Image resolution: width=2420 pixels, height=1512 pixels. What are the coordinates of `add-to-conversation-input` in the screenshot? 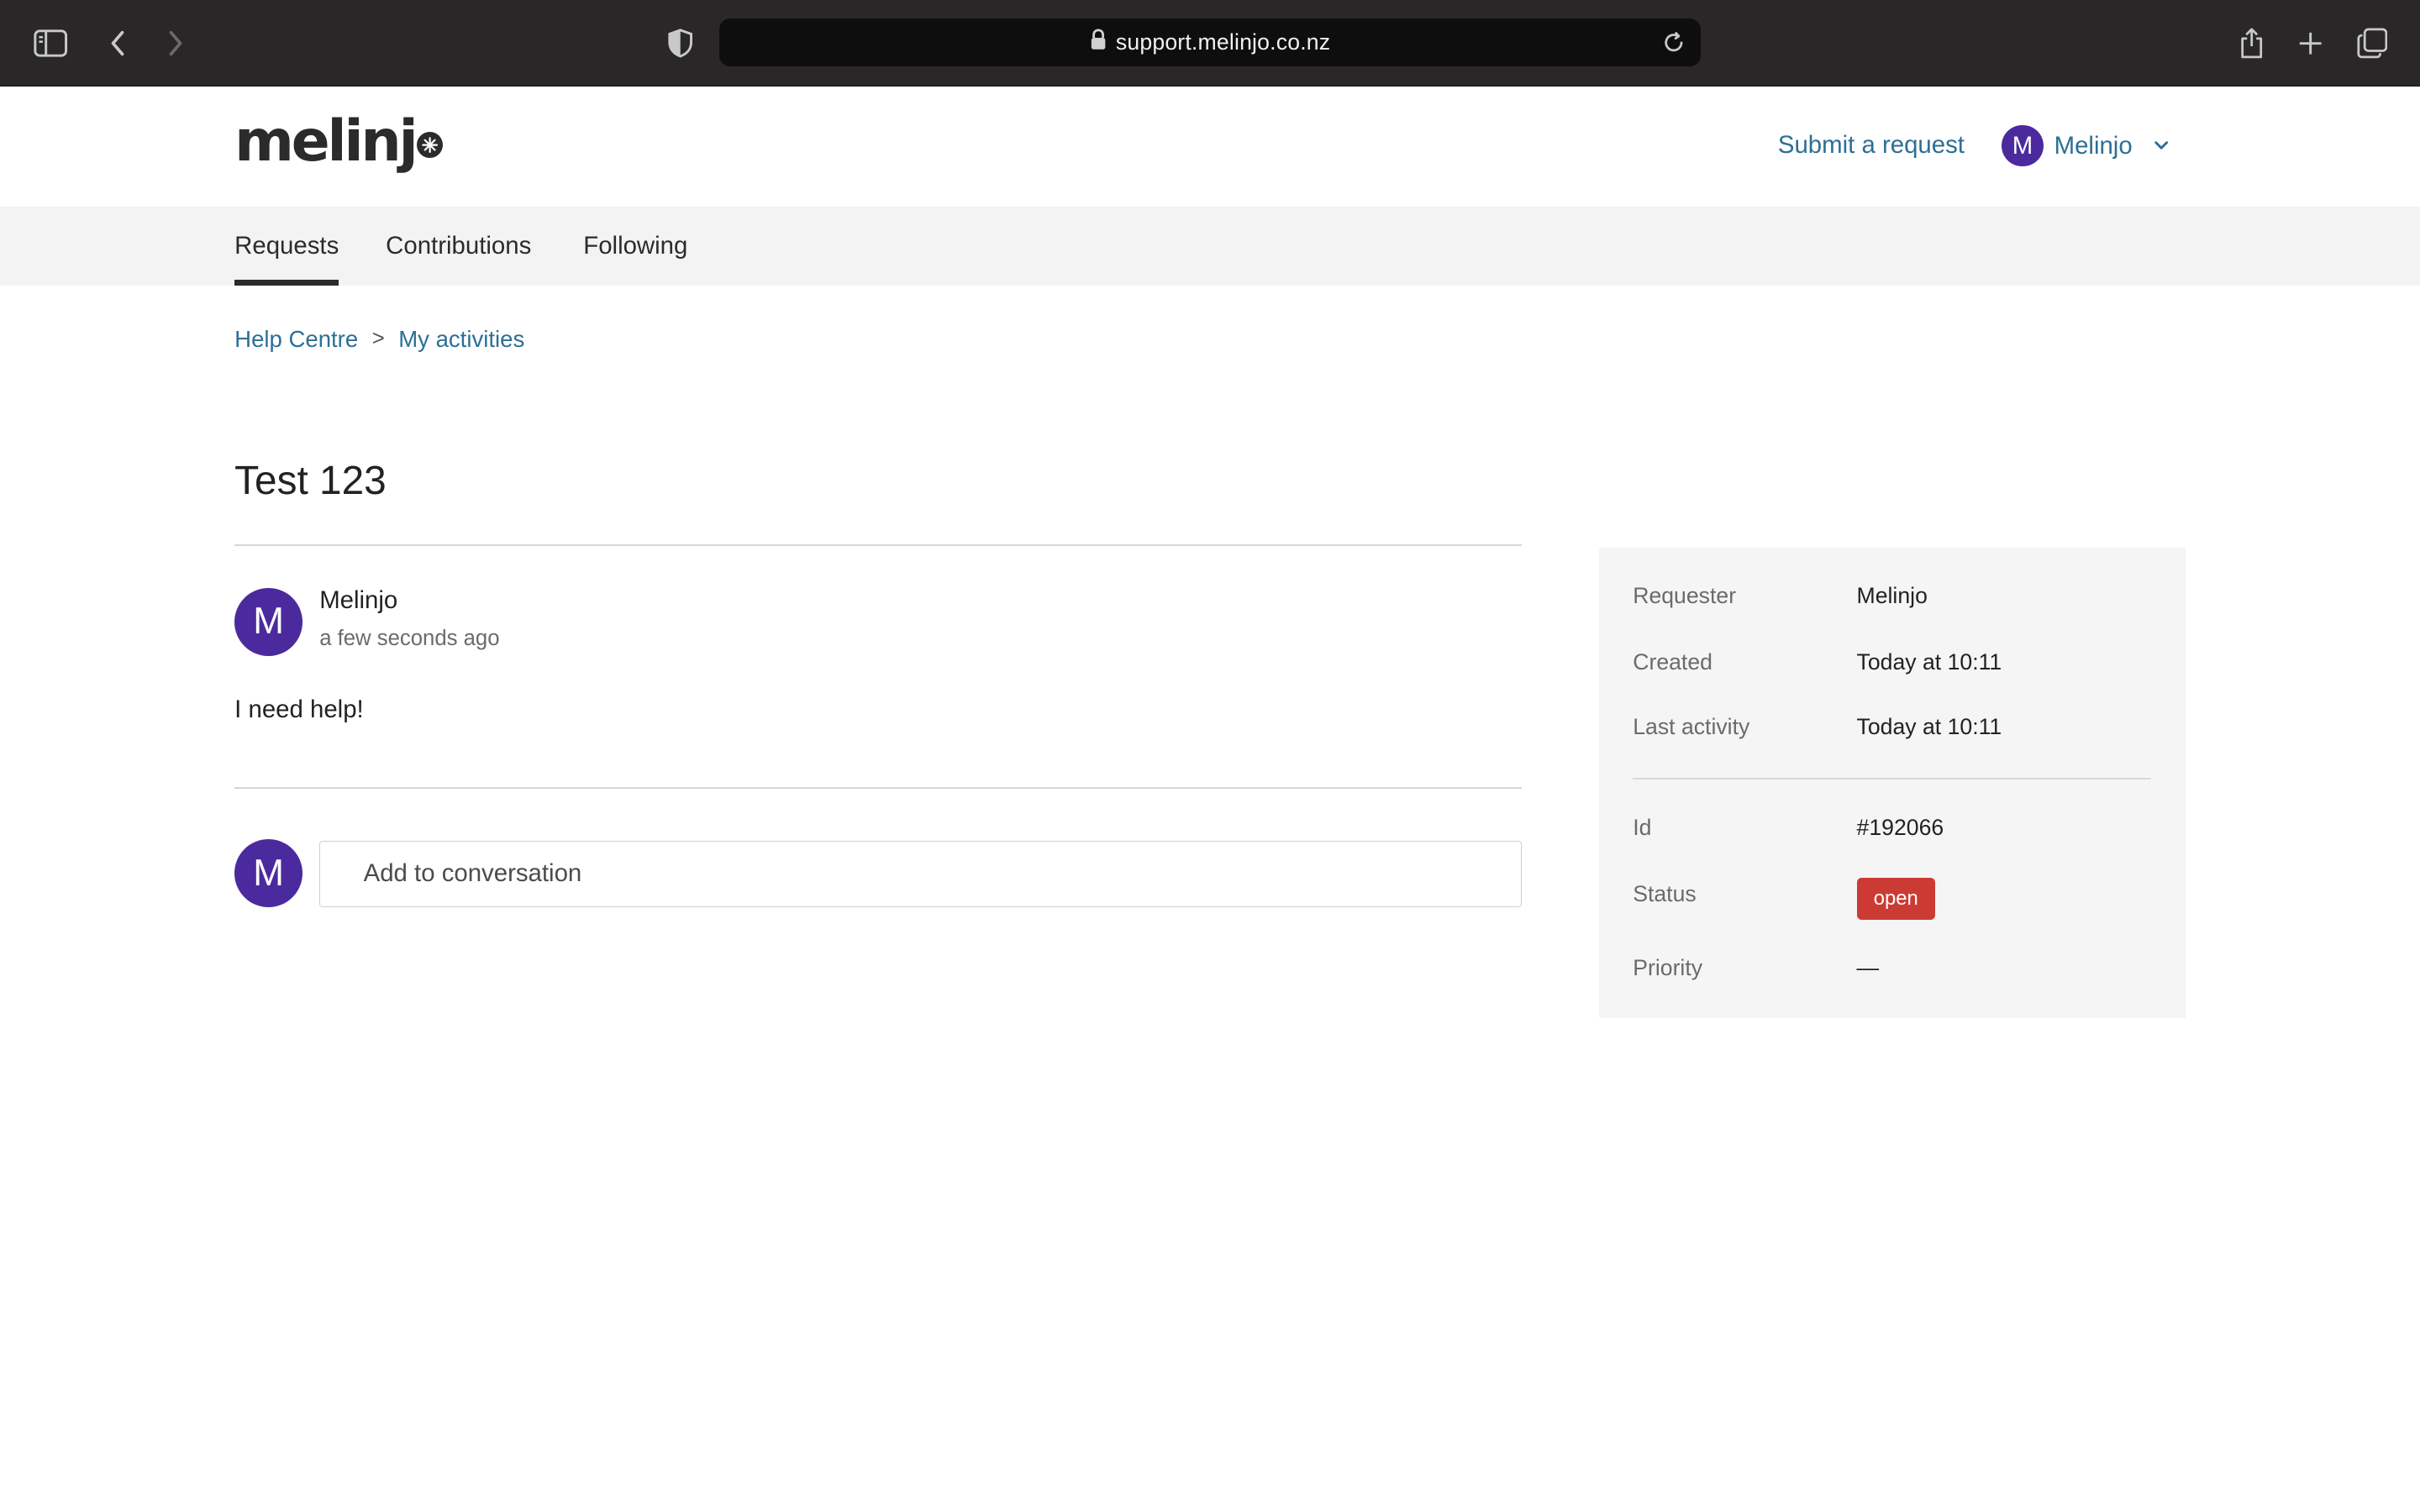 It's located at (921, 874).